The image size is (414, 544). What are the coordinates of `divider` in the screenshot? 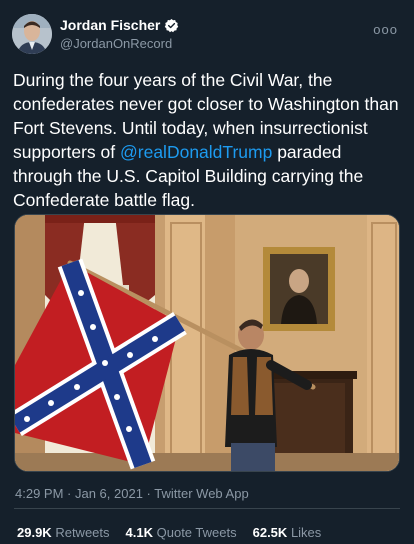 It's located at (207, 508).